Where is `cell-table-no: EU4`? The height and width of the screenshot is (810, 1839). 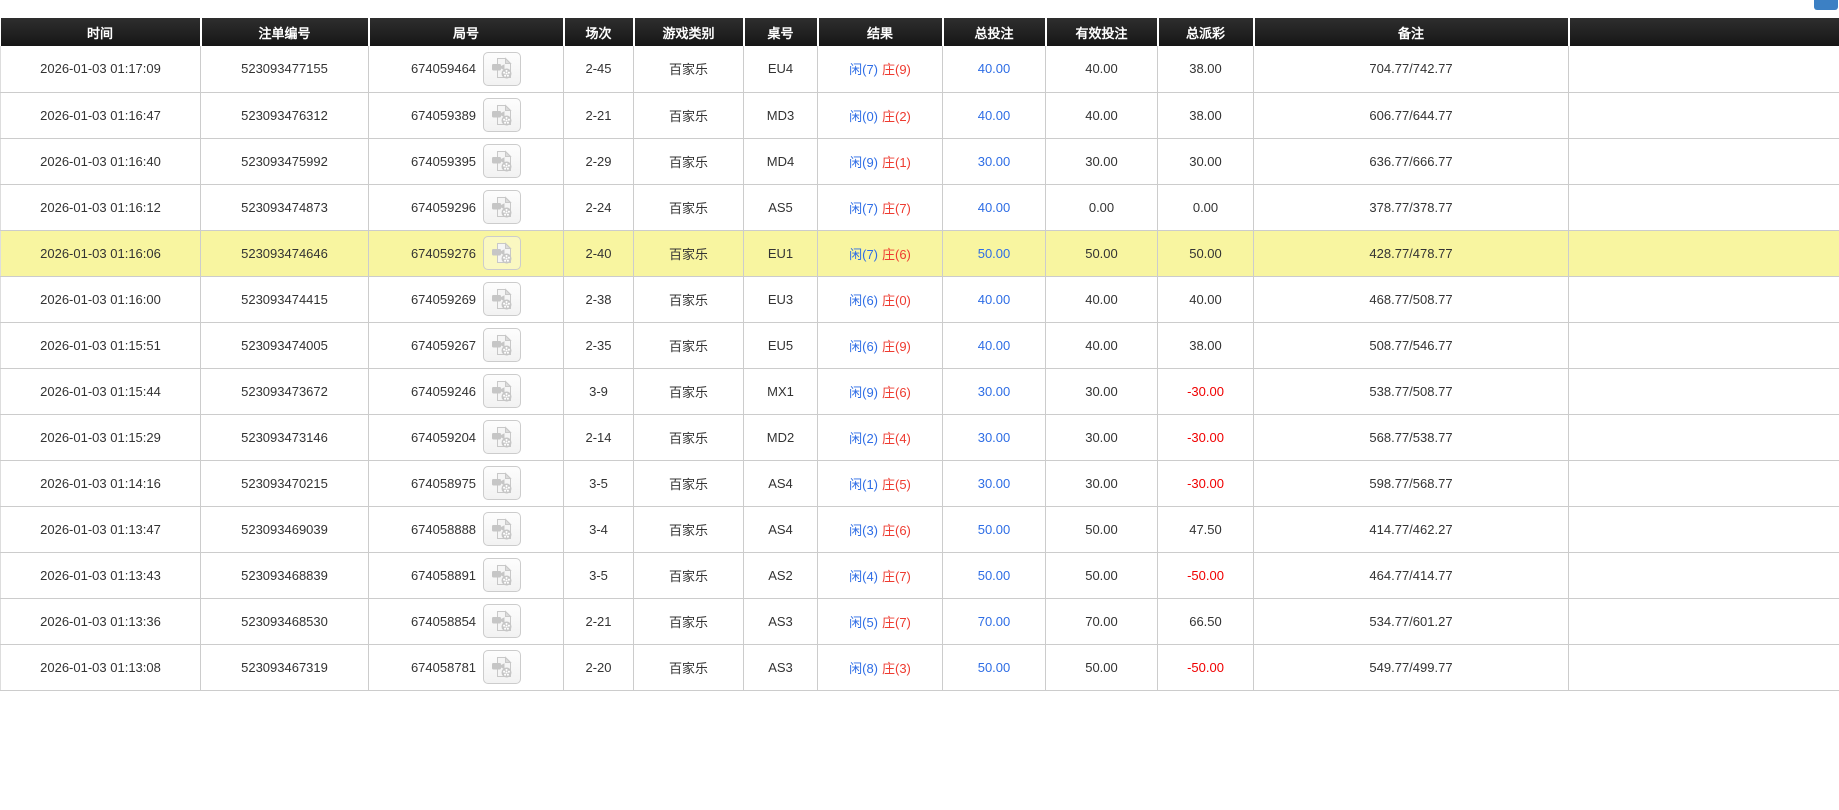 cell-table-no: EU4 is located at coordinates (780, 69).